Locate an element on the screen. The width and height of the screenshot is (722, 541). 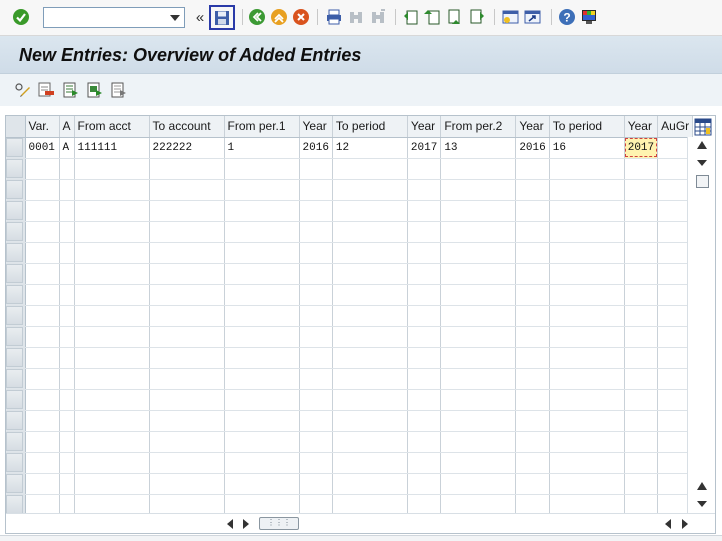
back-icon is located at coordinates (257, 17).